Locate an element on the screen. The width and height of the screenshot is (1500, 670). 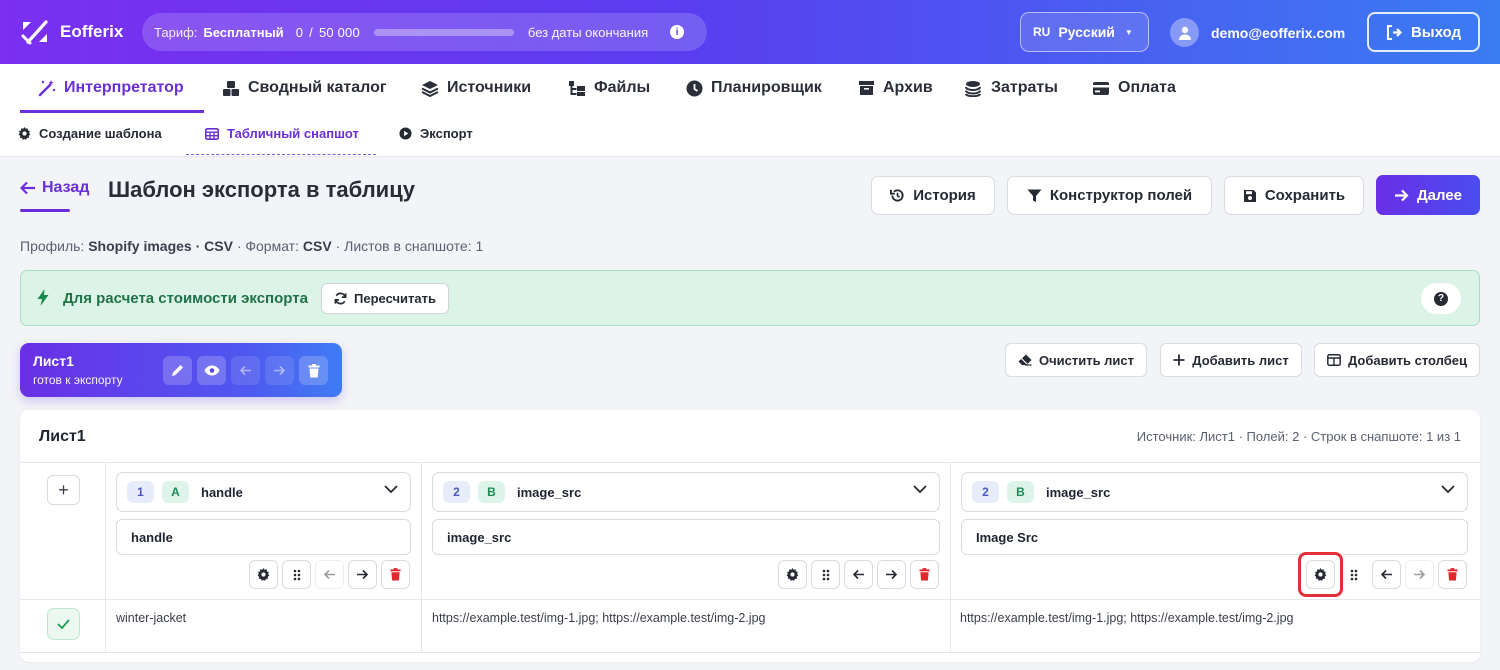
question-icon: ? is located at coordinates (1441, 298).